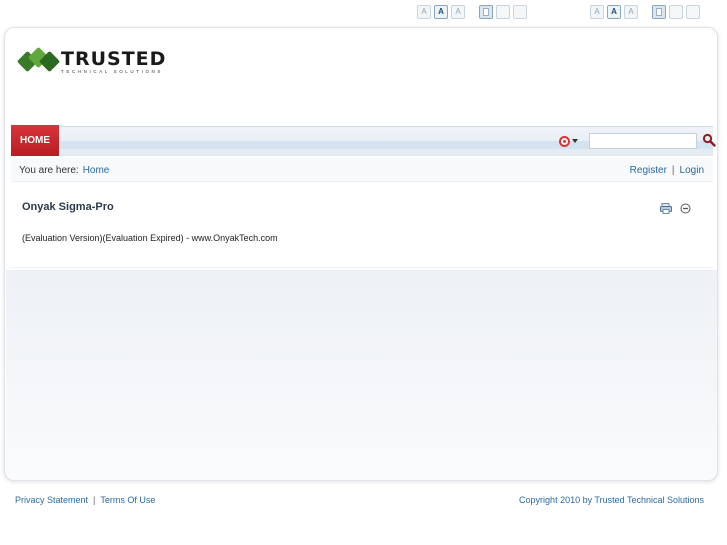 The height and width of the screenshot is (545, 727). Describe the element at coordinates (472, 11) in the screenshot. I see `text-size-controls-1: A A A` at that location.